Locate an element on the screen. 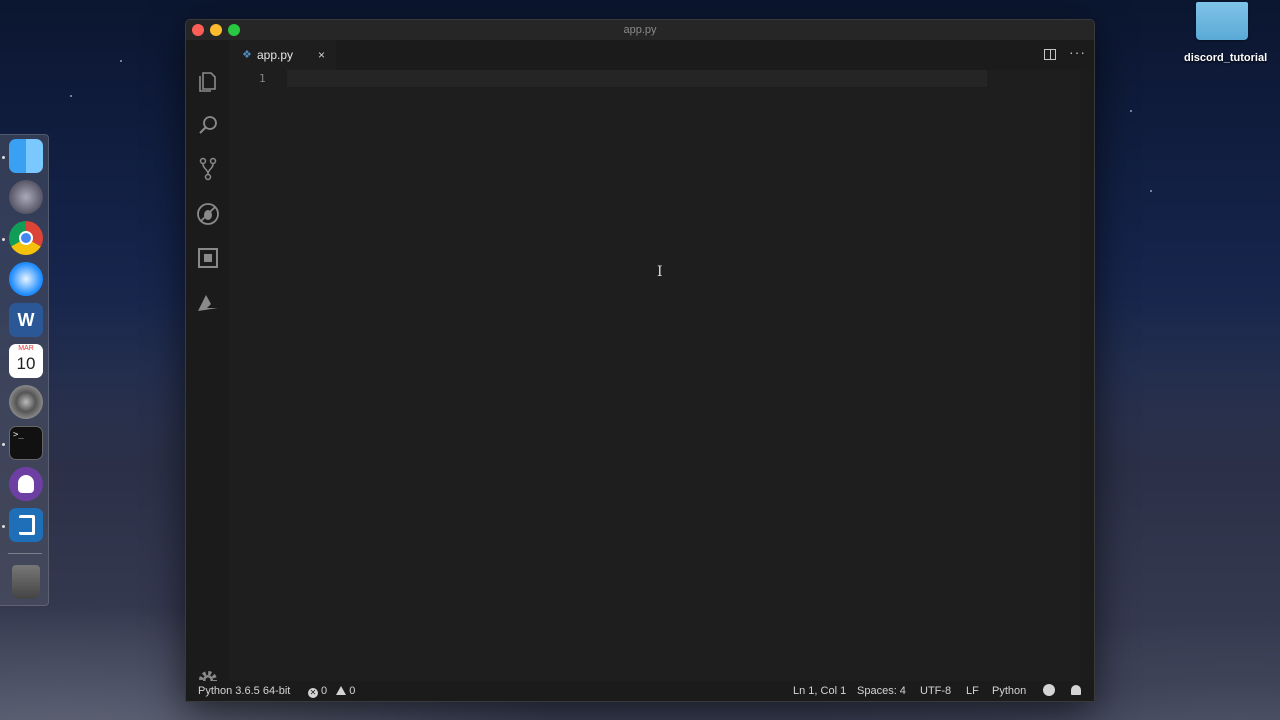  error-icon: ✕ is located at coordinates (313, 693).